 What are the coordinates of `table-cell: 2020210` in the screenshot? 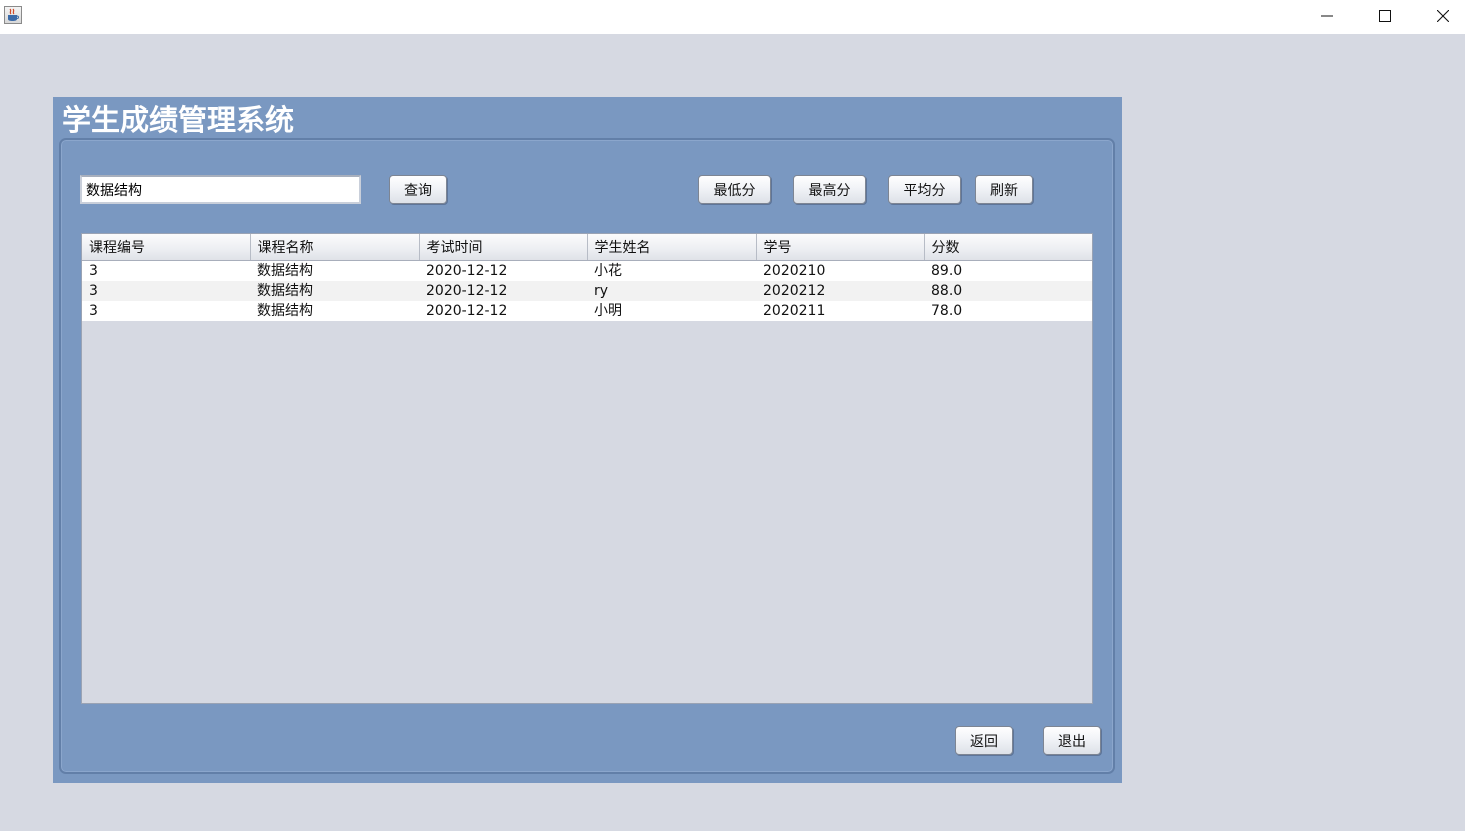 It's located at (840, 270).